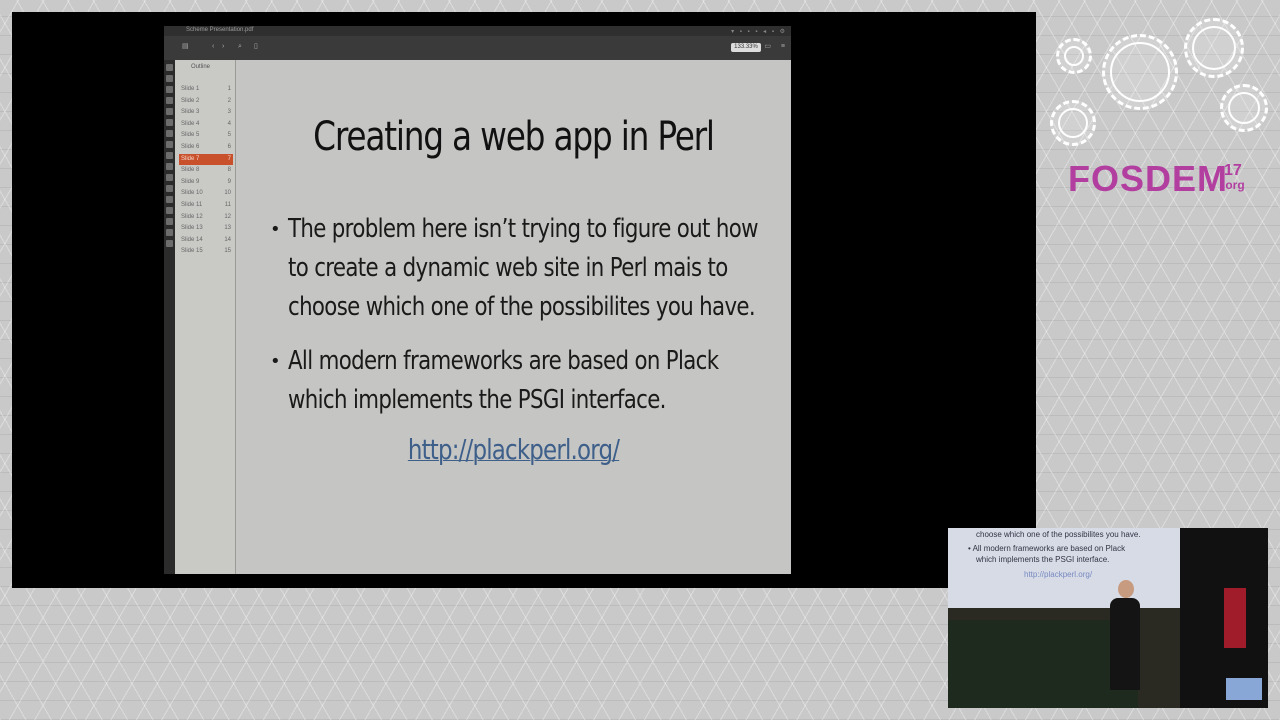 The width and height of the screenshot is (1280, 720). What do you see at coordinates (190, 170) in the screenshot?
I see `slide-item-label: Slide 8` at bounding box center [190, 170].